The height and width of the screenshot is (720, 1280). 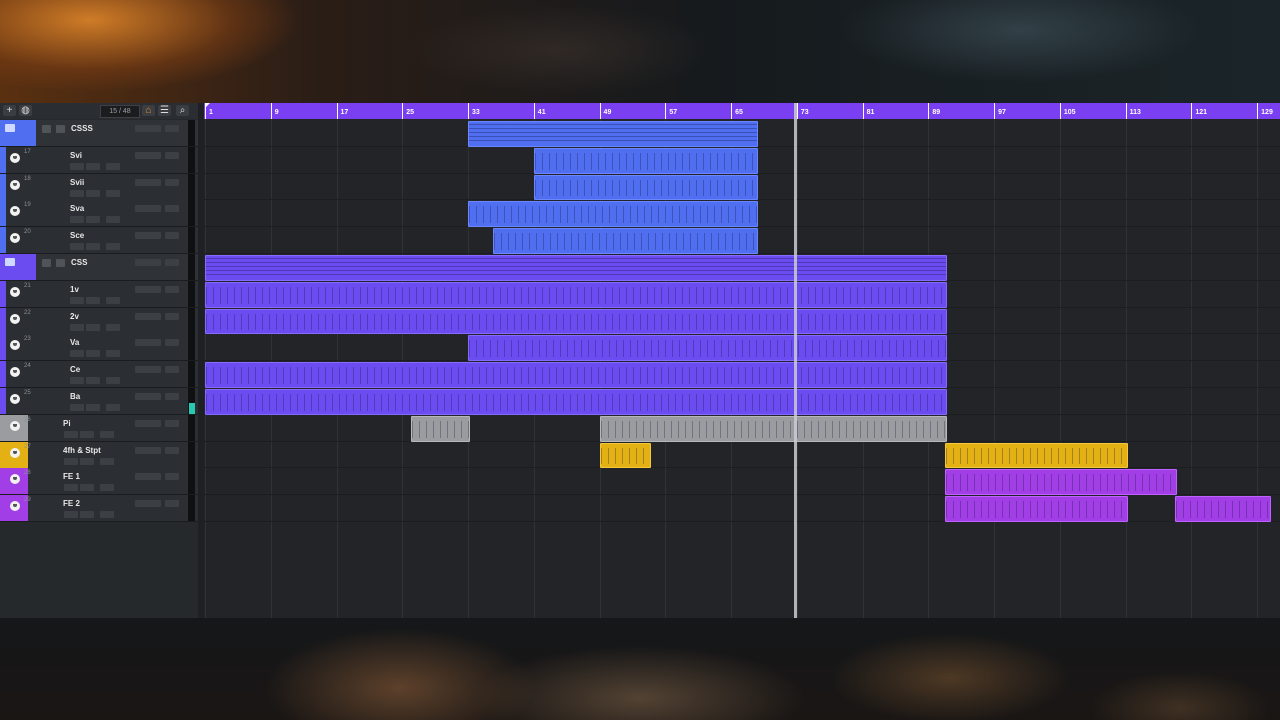 I want to click on track-name: 2v, so click(x=74, y=316).